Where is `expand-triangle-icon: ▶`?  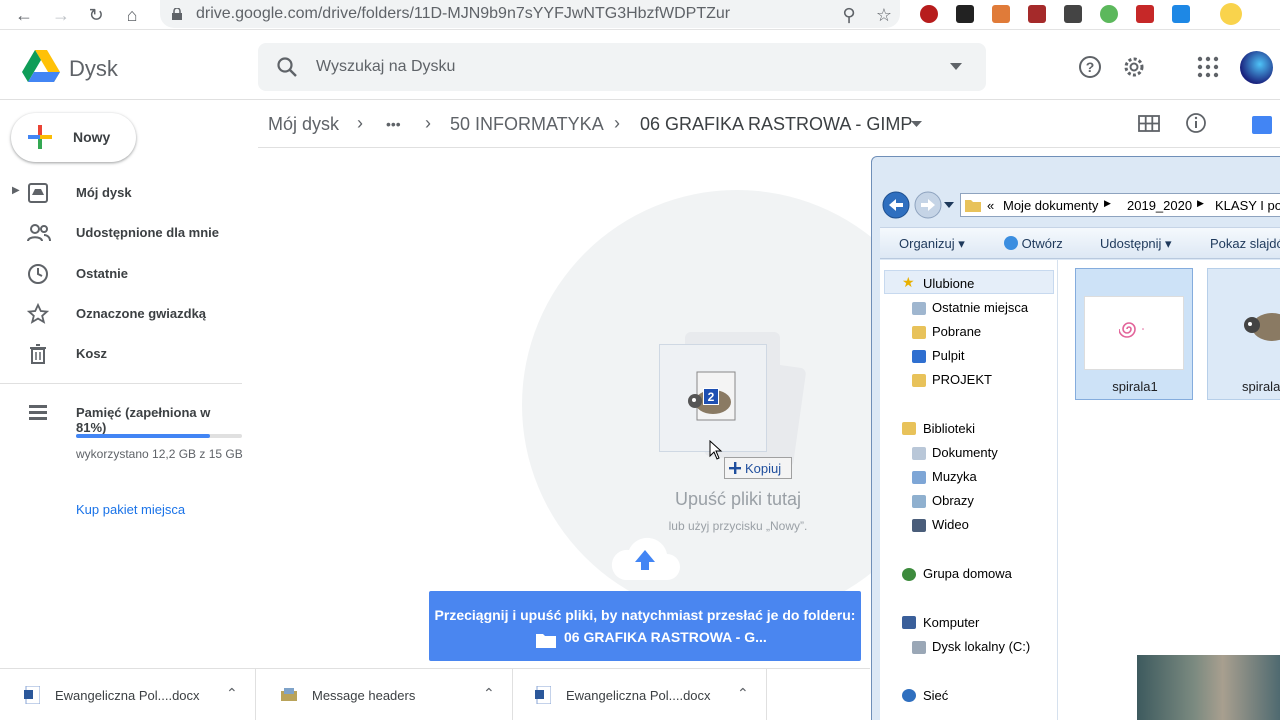 expand-triangle-icon: ▶ is located at coordinates (16, 190).